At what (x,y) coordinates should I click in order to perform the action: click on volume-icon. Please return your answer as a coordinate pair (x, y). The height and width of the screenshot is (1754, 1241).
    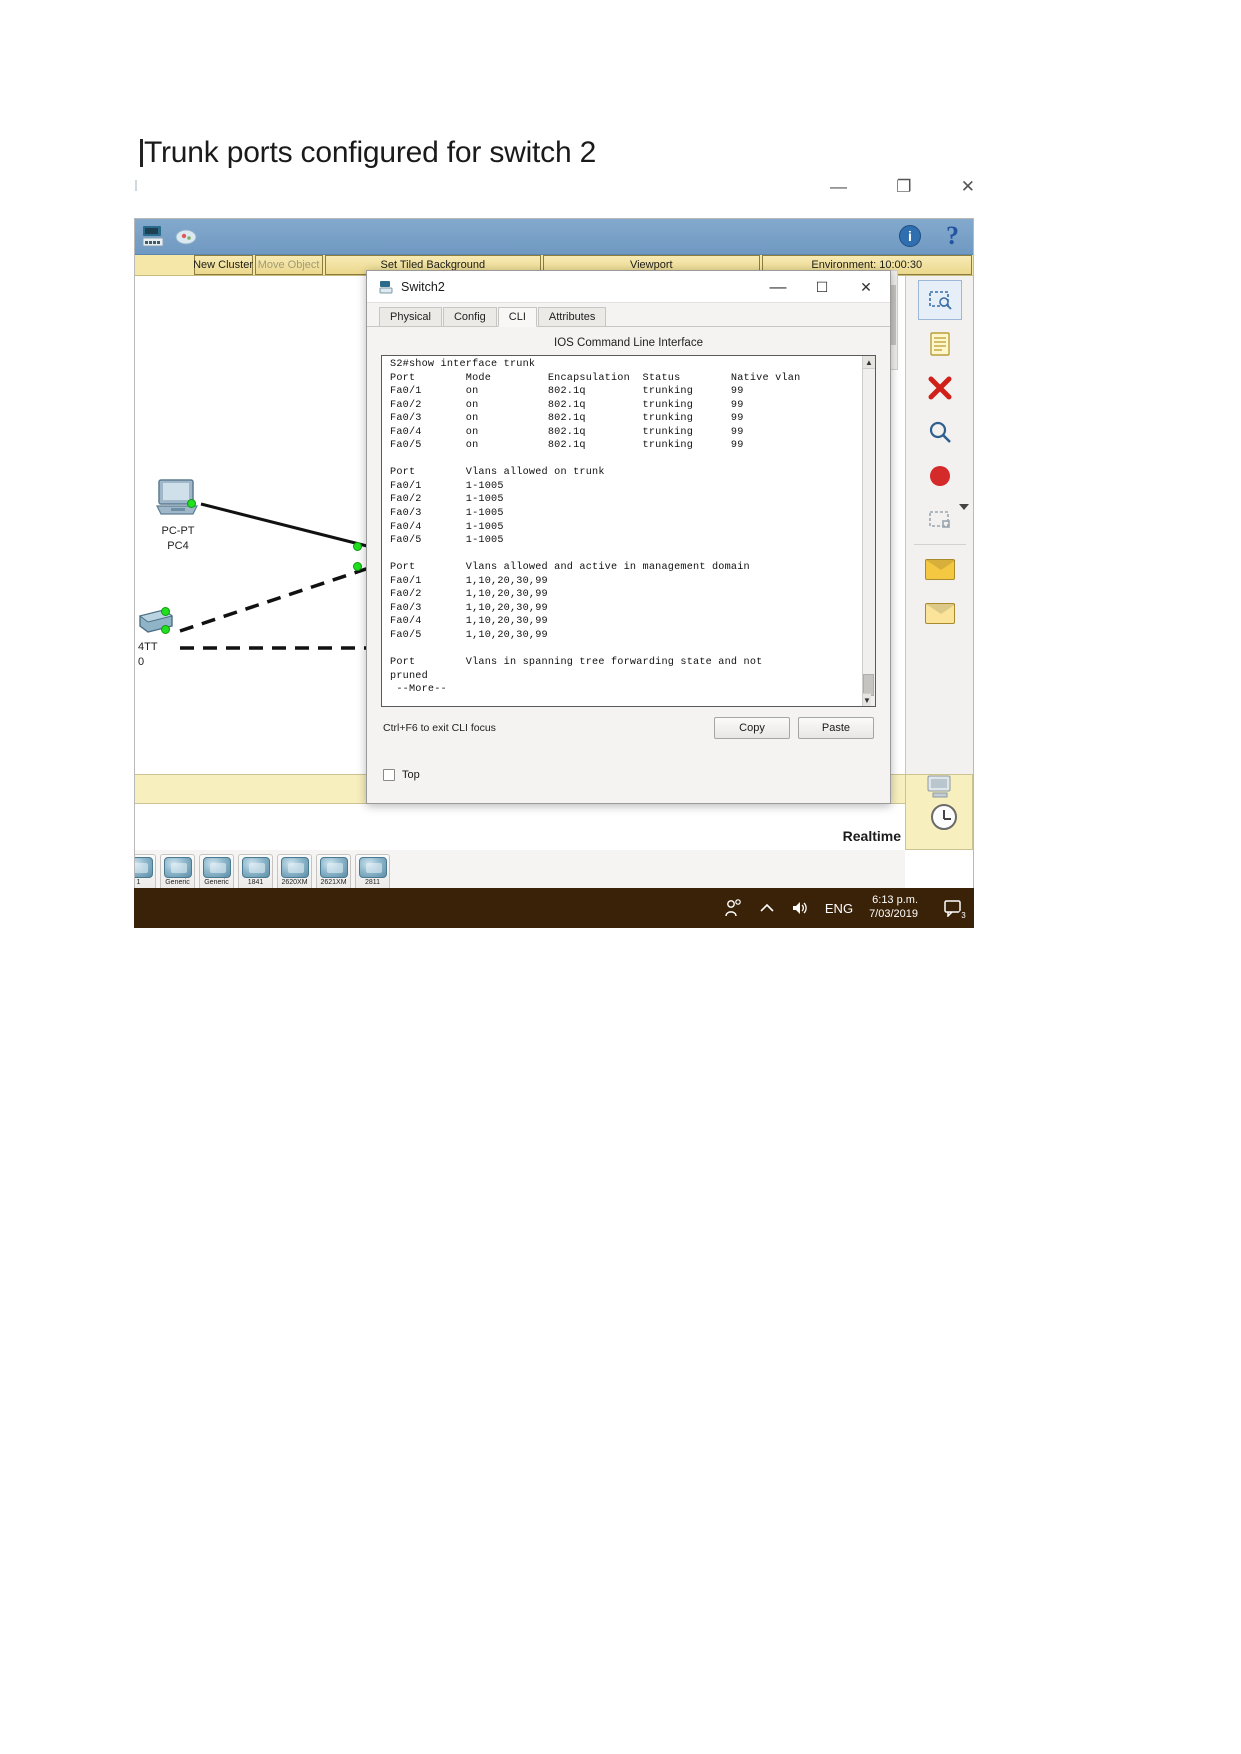
    Looking at the image, I should click on (800, 908).